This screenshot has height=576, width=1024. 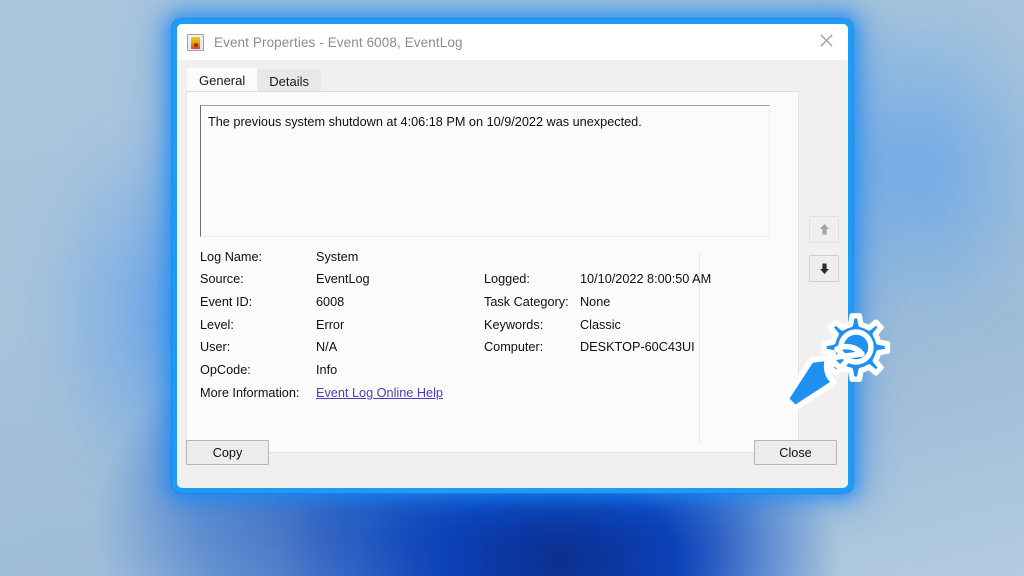 I want to click on field-value-level: Error, so click(x=330, y=325).